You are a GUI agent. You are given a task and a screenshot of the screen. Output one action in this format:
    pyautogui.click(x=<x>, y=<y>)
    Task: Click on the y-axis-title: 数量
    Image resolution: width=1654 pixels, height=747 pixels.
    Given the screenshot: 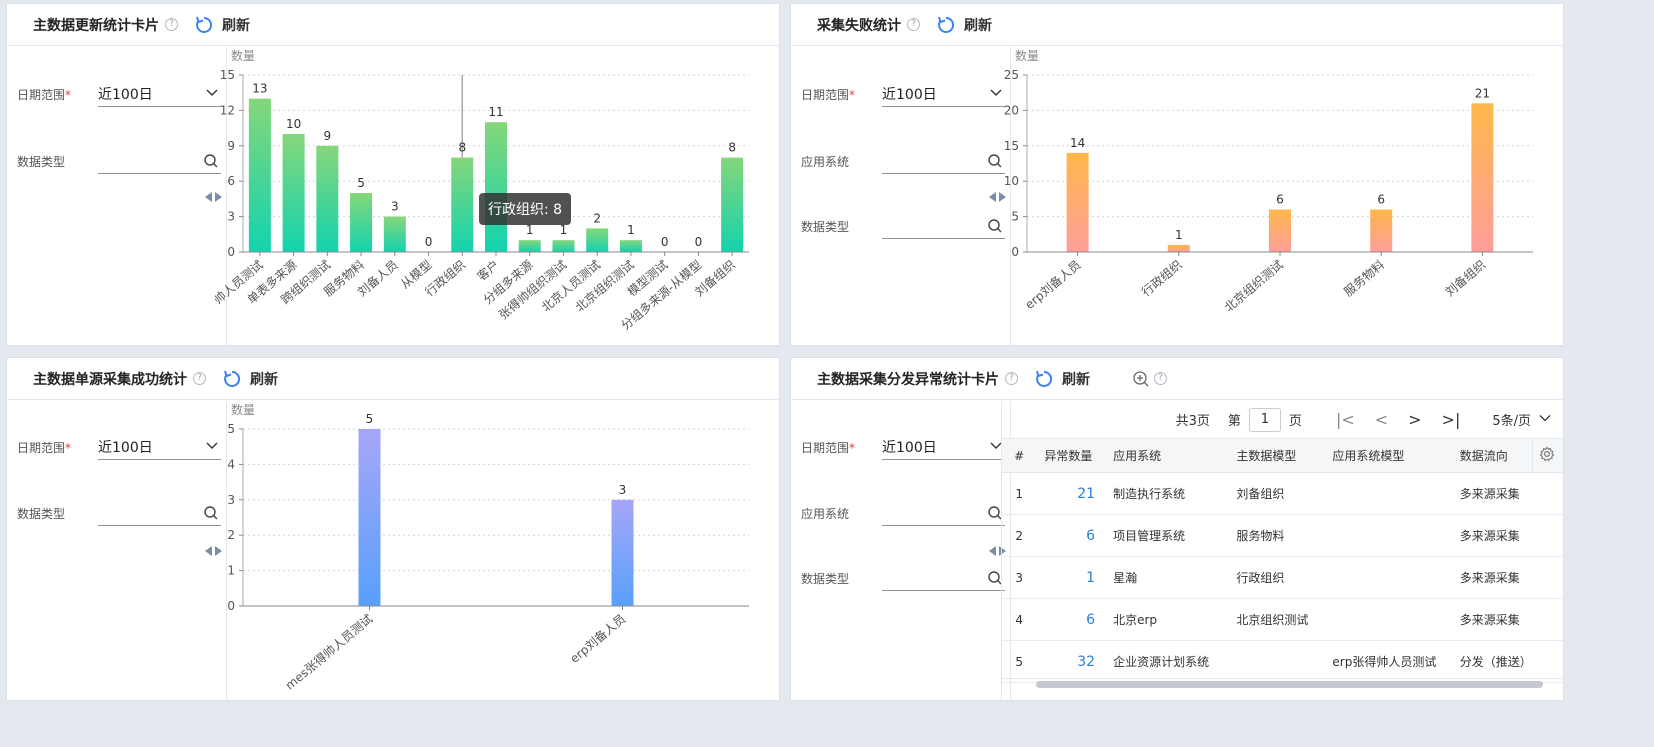 What is the action you would take?
    pyautogui.click(x=1027, y=55)
    